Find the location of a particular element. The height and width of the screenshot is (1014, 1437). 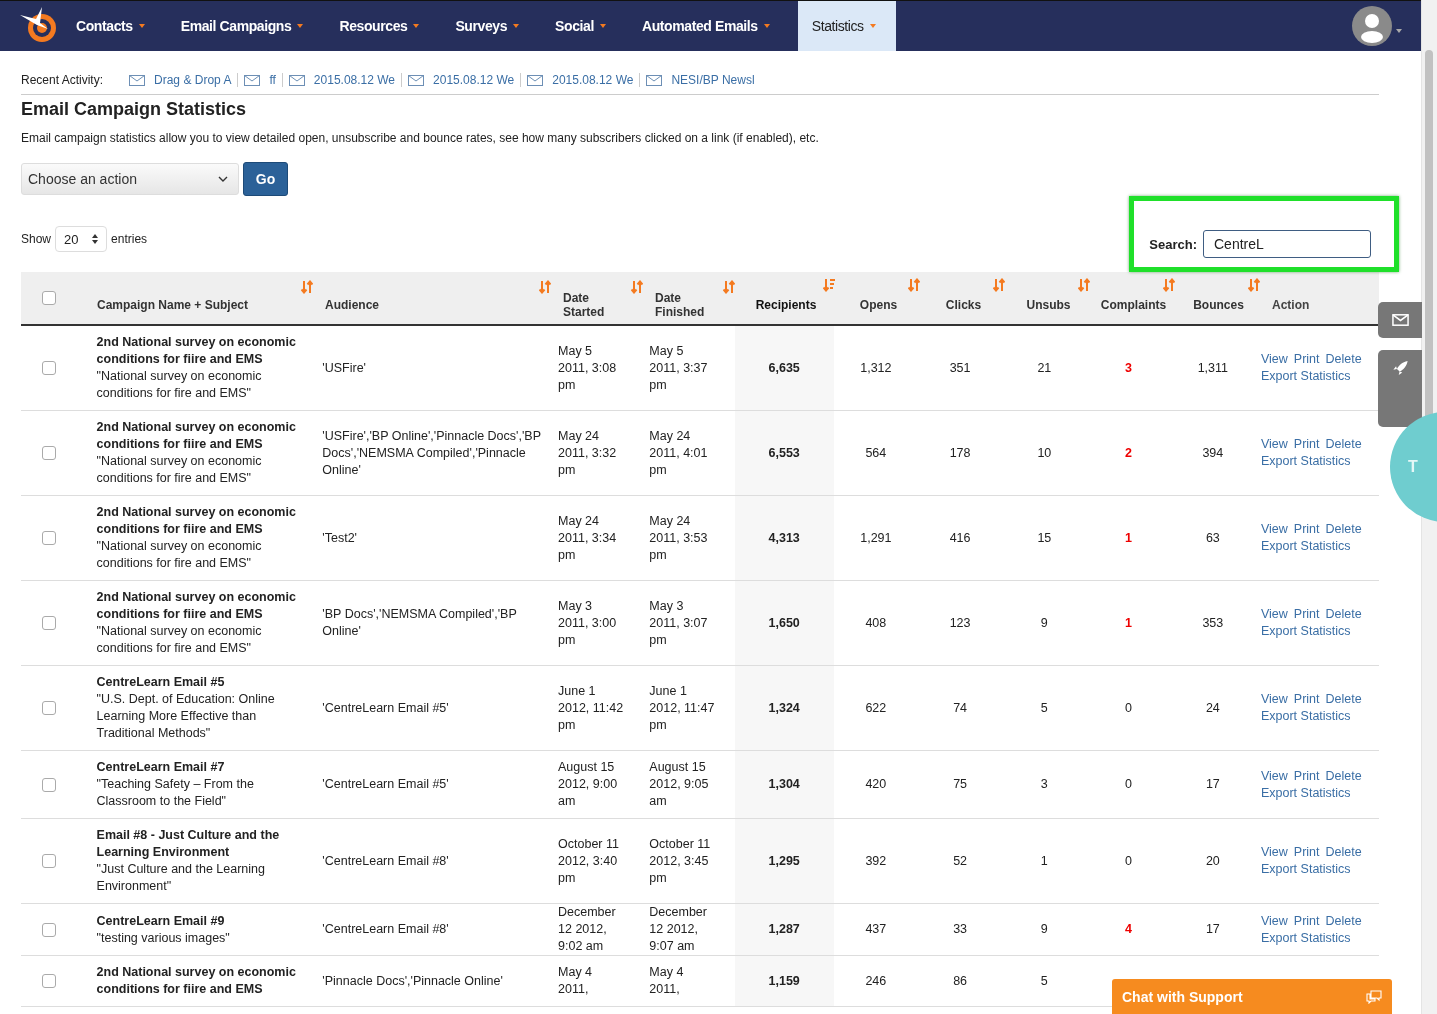

table-cell-text: 33 is located at coordinates (960, 929).